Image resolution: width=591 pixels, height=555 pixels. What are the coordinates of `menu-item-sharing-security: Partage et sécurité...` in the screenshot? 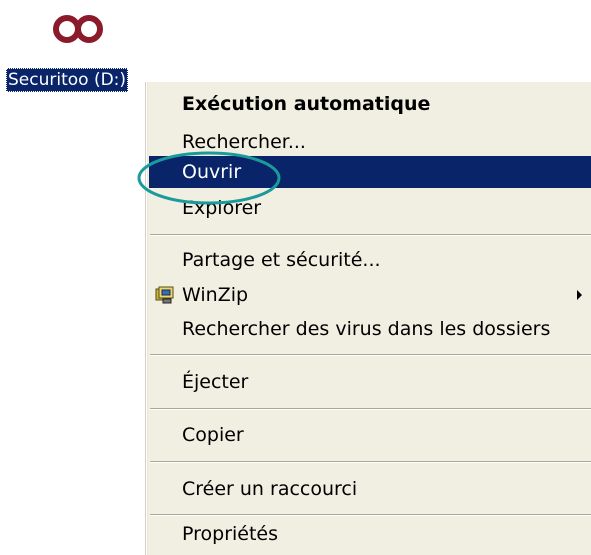 It's located at (370, 260).